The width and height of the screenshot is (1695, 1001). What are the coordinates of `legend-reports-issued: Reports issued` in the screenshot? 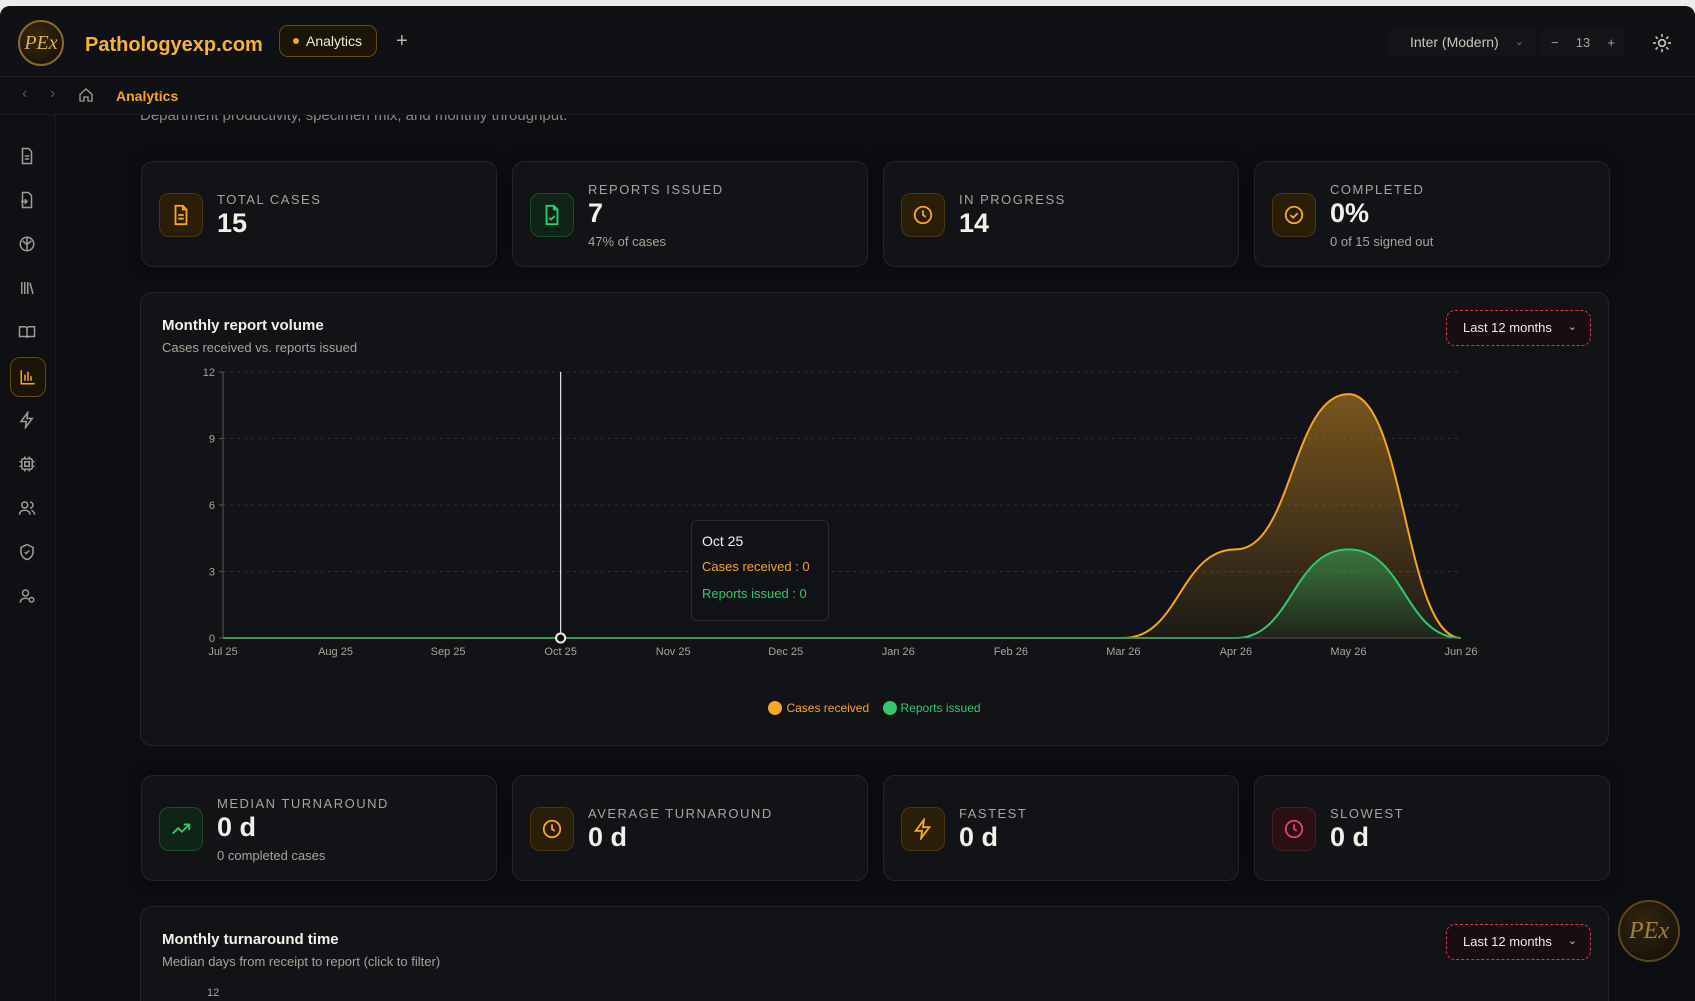 It's located at (931, 708).